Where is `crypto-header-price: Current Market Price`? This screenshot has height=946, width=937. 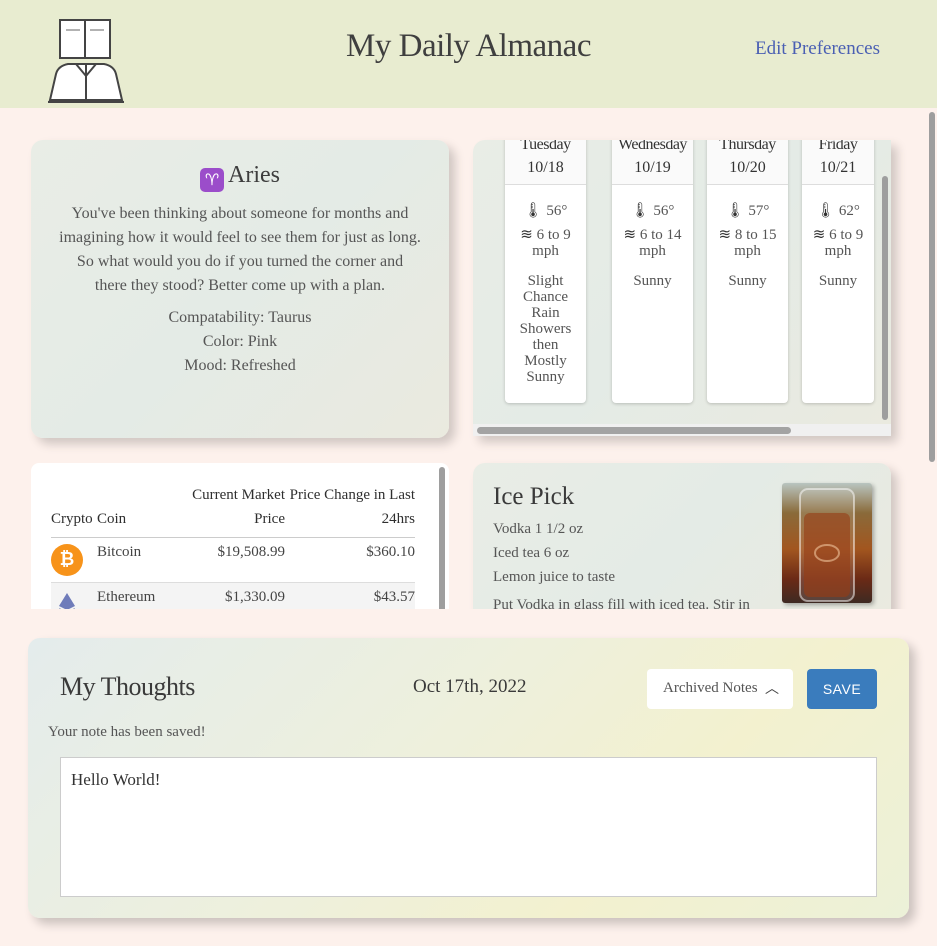 crypto-header-price: Current Market Price is located at coordinates (234, 510).